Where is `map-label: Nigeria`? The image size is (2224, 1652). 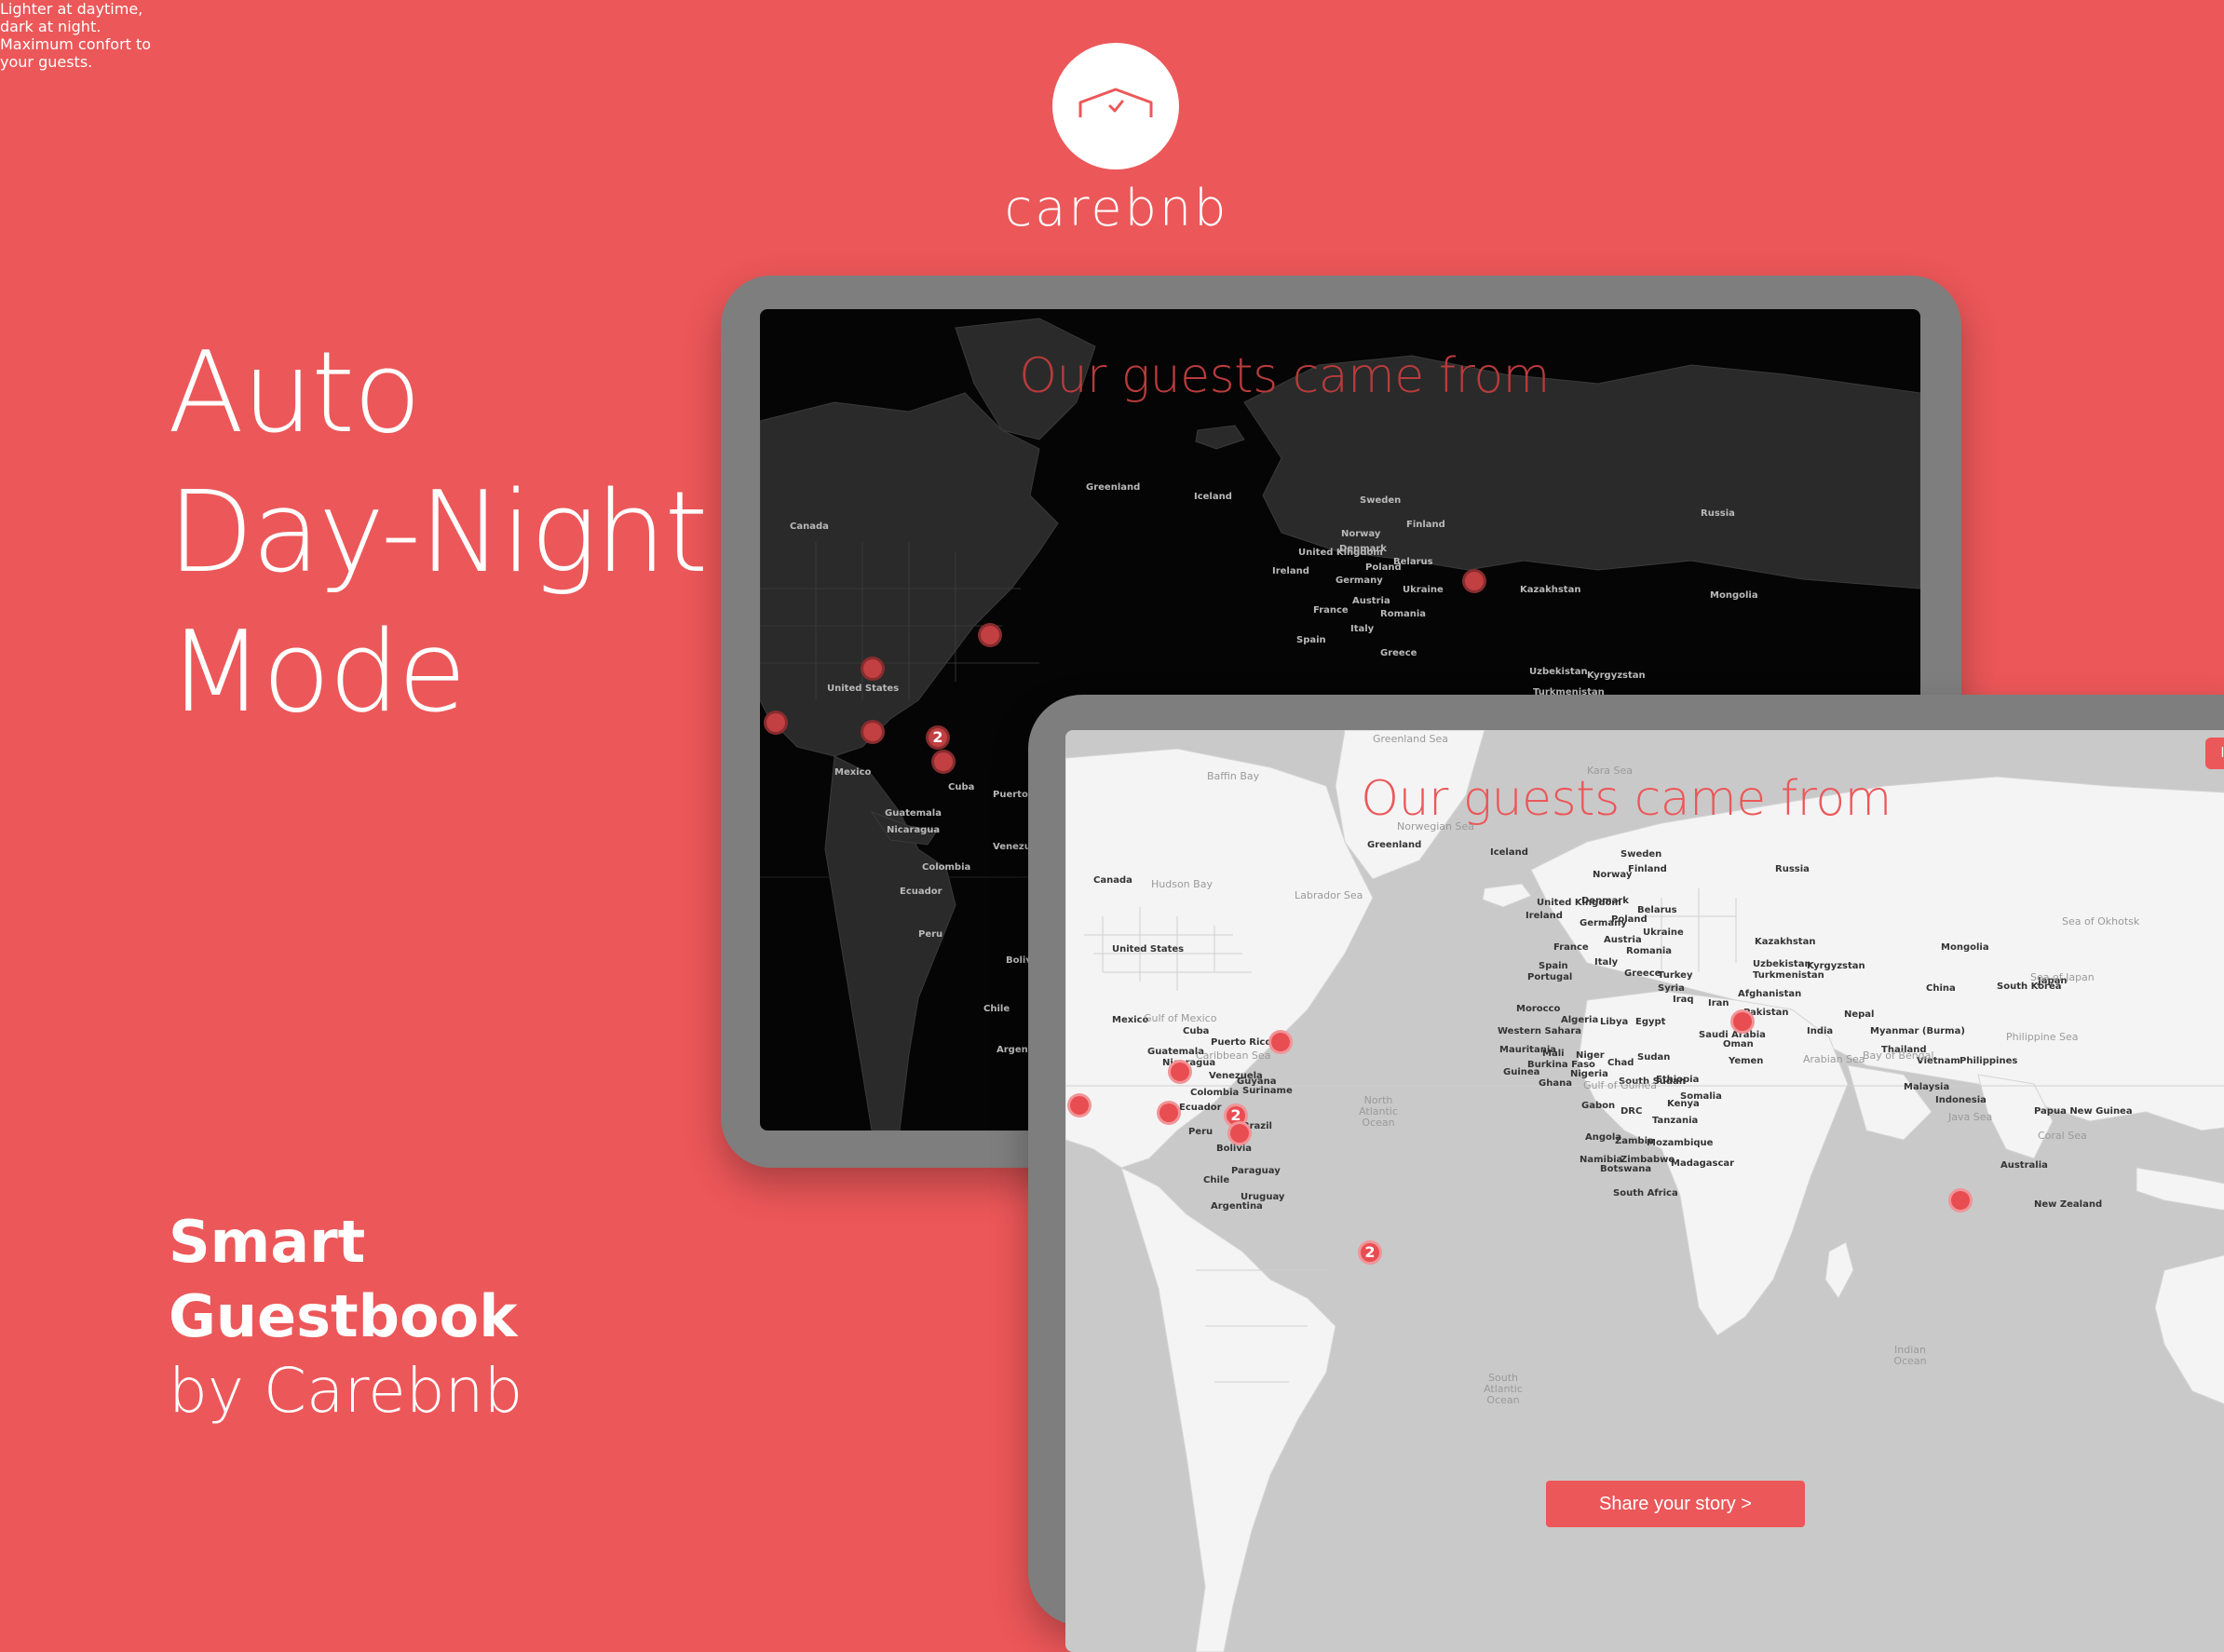 map-label: Nigeria is located at coordinates (1589, 1074).